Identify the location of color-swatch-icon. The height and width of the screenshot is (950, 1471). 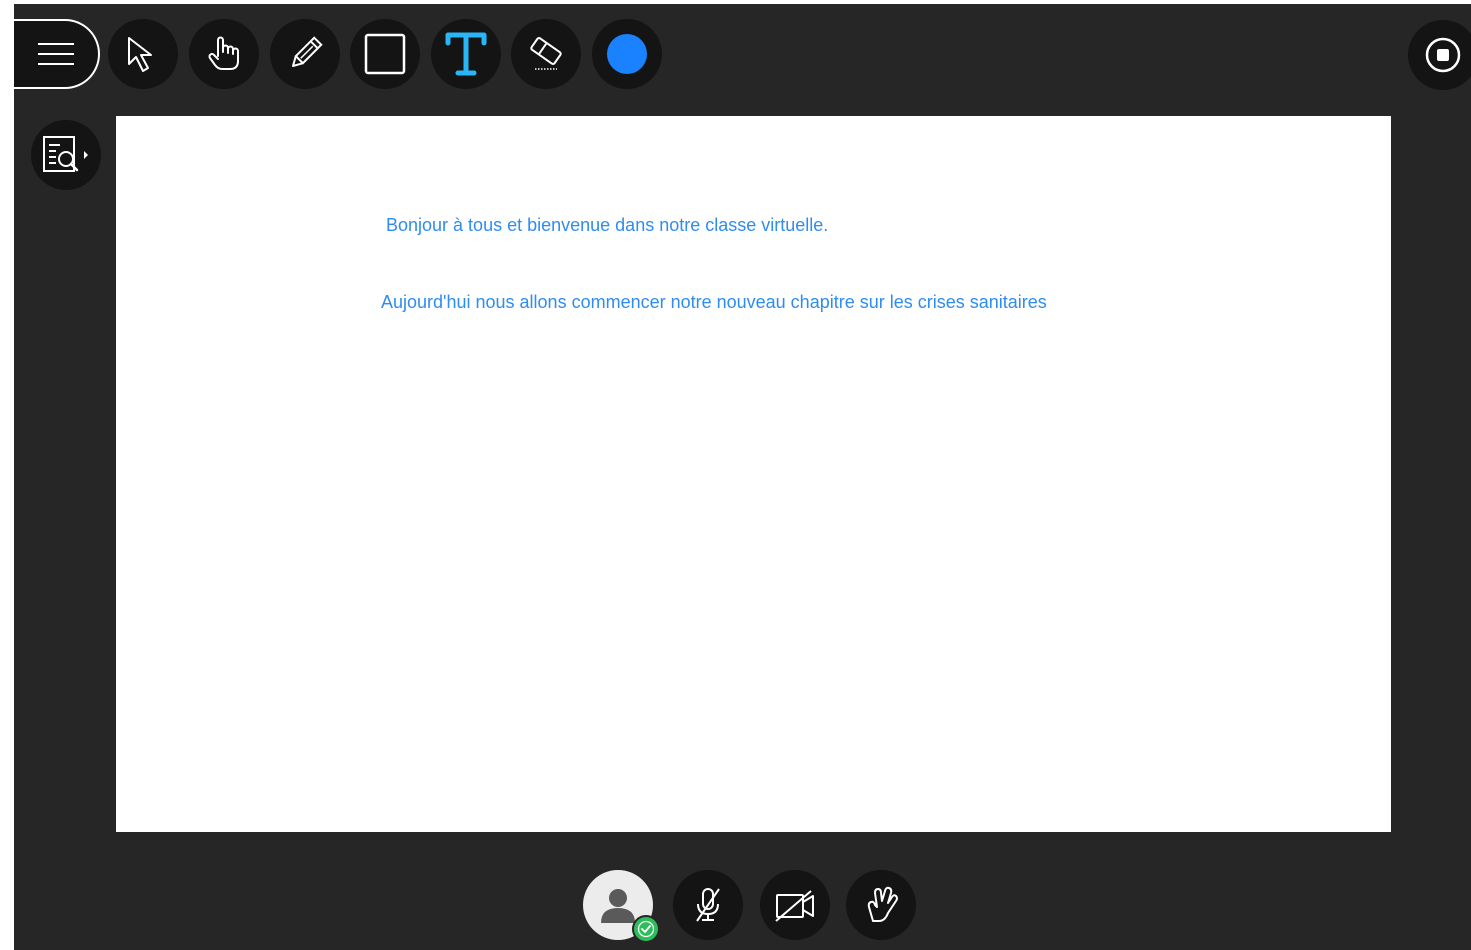
(627, 54).